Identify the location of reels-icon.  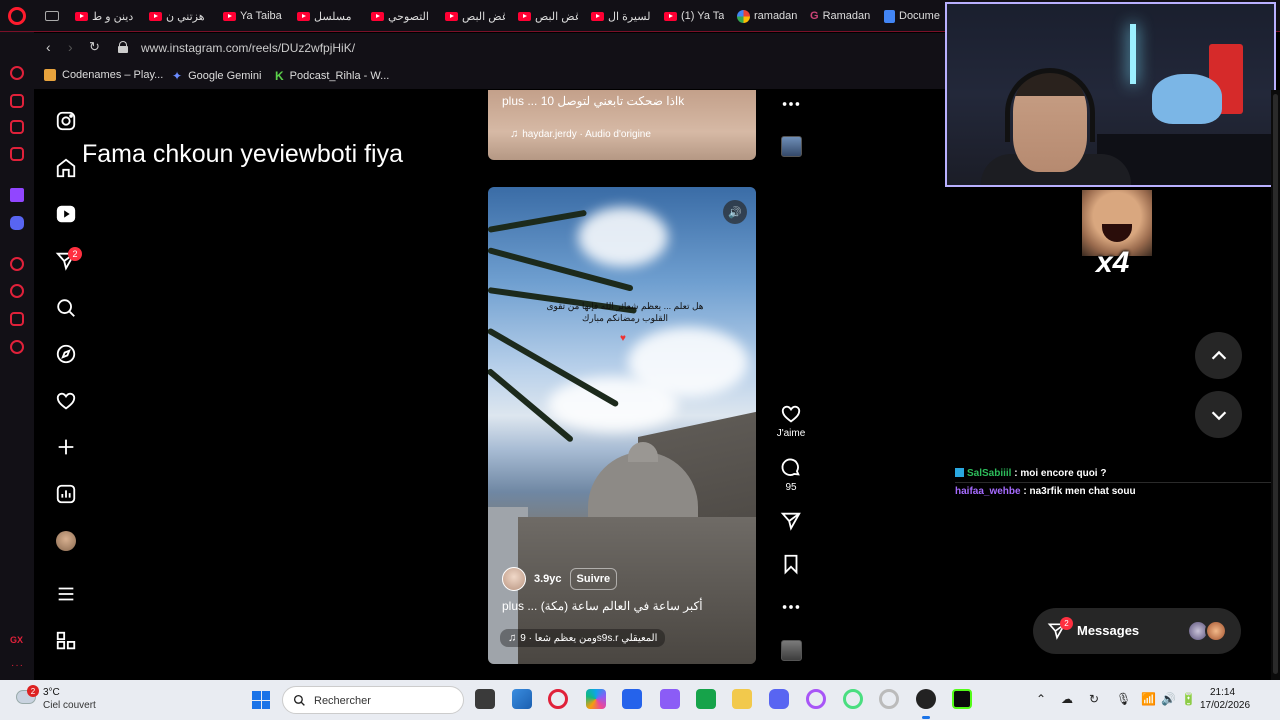
(66, 214).